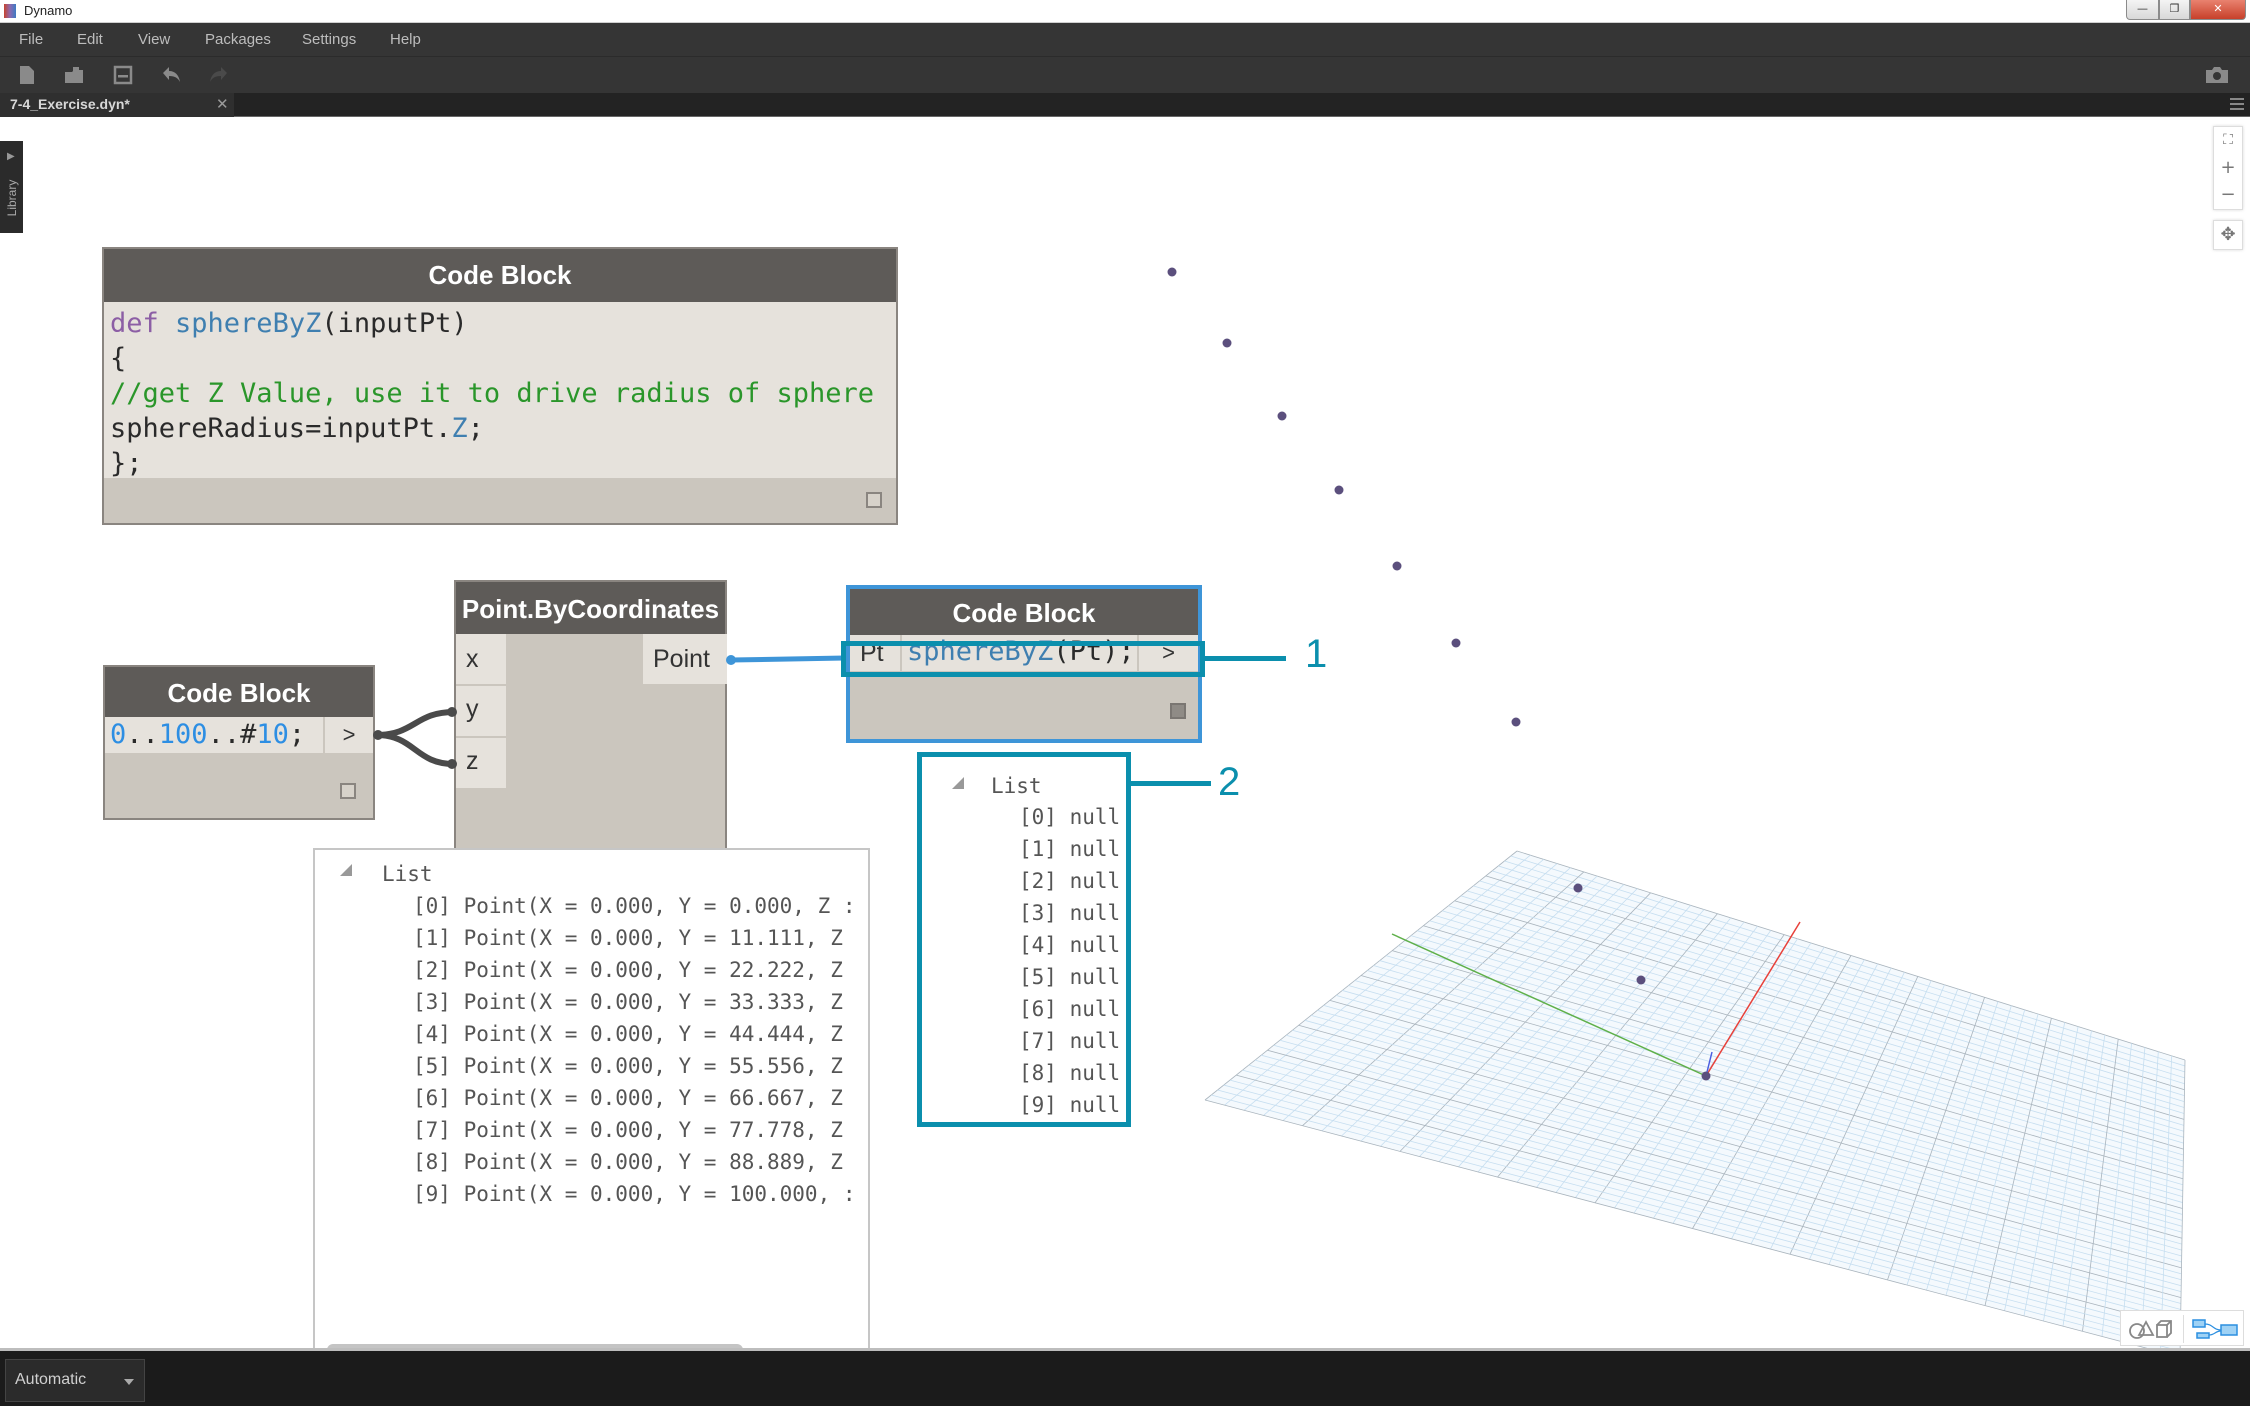 Image resolution: width=2250 pixels, height=1406 pixels. I want to click on code-token: };, so click(126, 463).